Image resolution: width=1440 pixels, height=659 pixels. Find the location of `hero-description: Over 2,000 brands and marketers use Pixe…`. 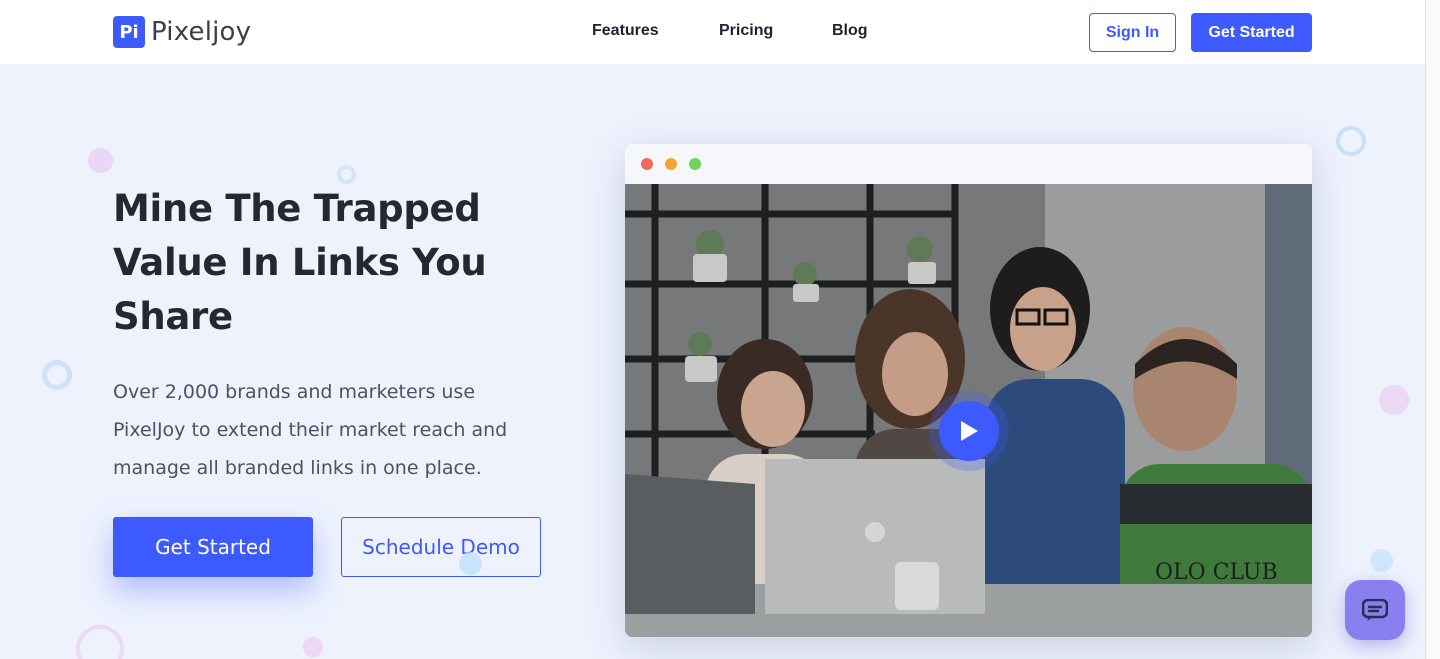

hero-description: Over 2,000 brands and marketers use Pixe… is located at coordinates (310, 430).